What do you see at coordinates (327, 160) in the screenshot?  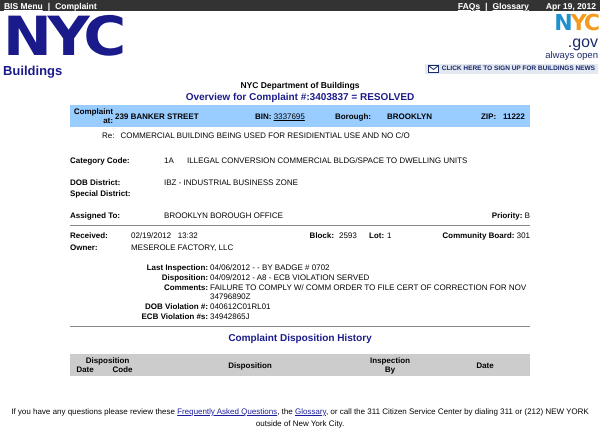 I see `category-description: ILLEGAL CONVERSION COMMERCIAL BLDG/SPACE TO DWELLING UNITS` at bounding box center [327, 160].